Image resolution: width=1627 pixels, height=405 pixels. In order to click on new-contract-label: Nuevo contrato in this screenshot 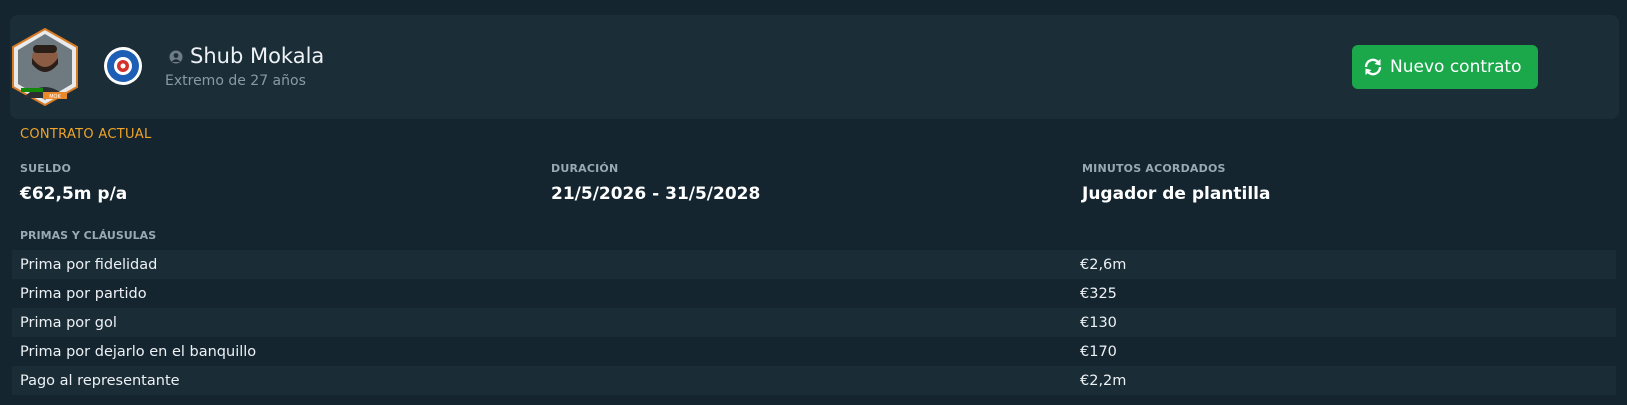, I will do `click(1456, 67)`.